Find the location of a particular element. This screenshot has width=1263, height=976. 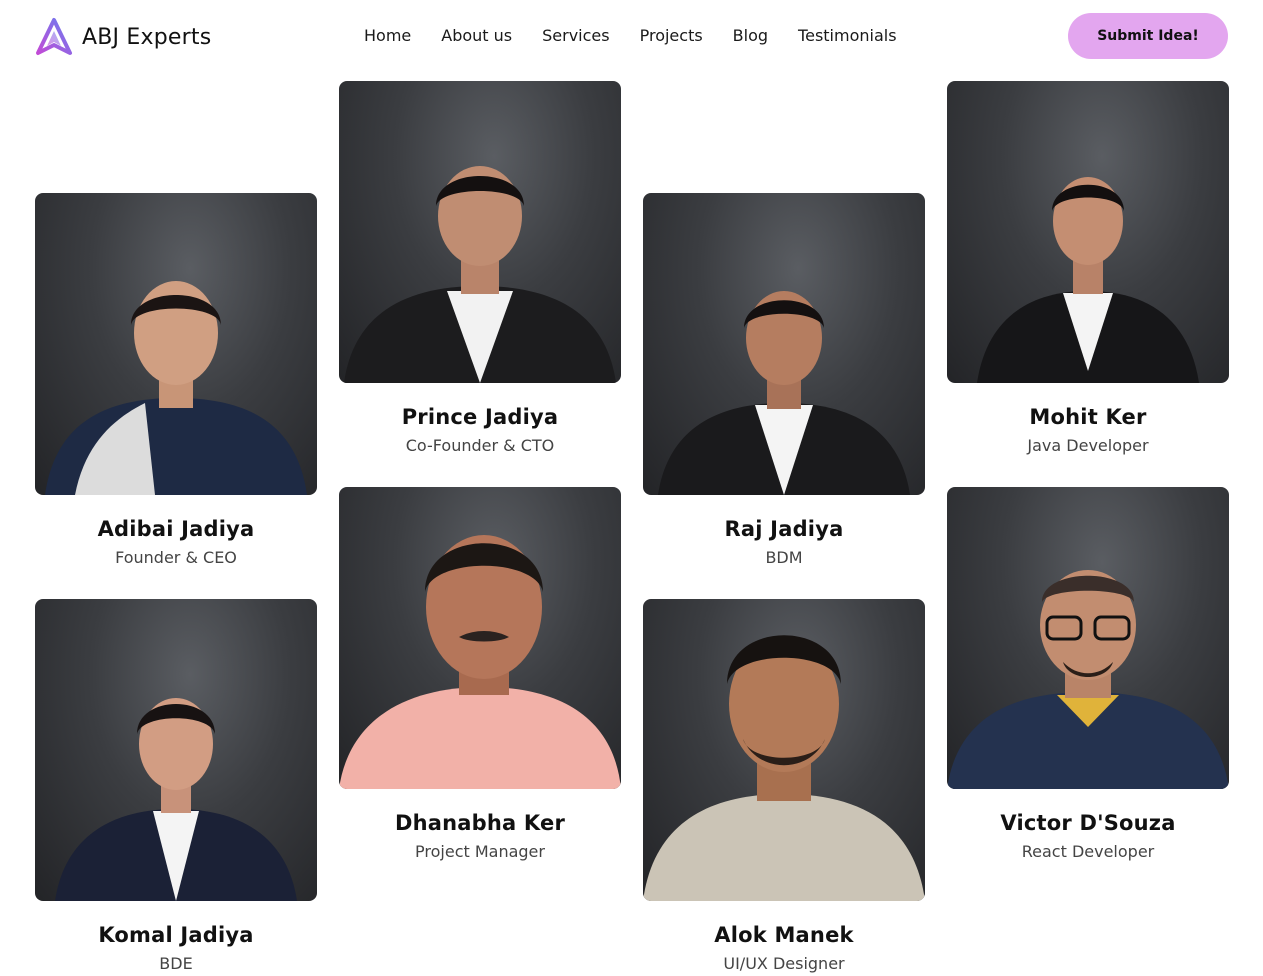

team-role: Founder & CEO is located at coordinates (176, 557).